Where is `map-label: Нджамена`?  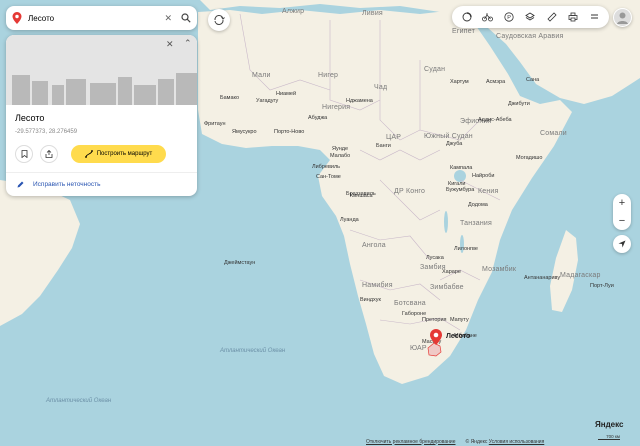
map-label: Нджамена is located at coordinates (359, 101).